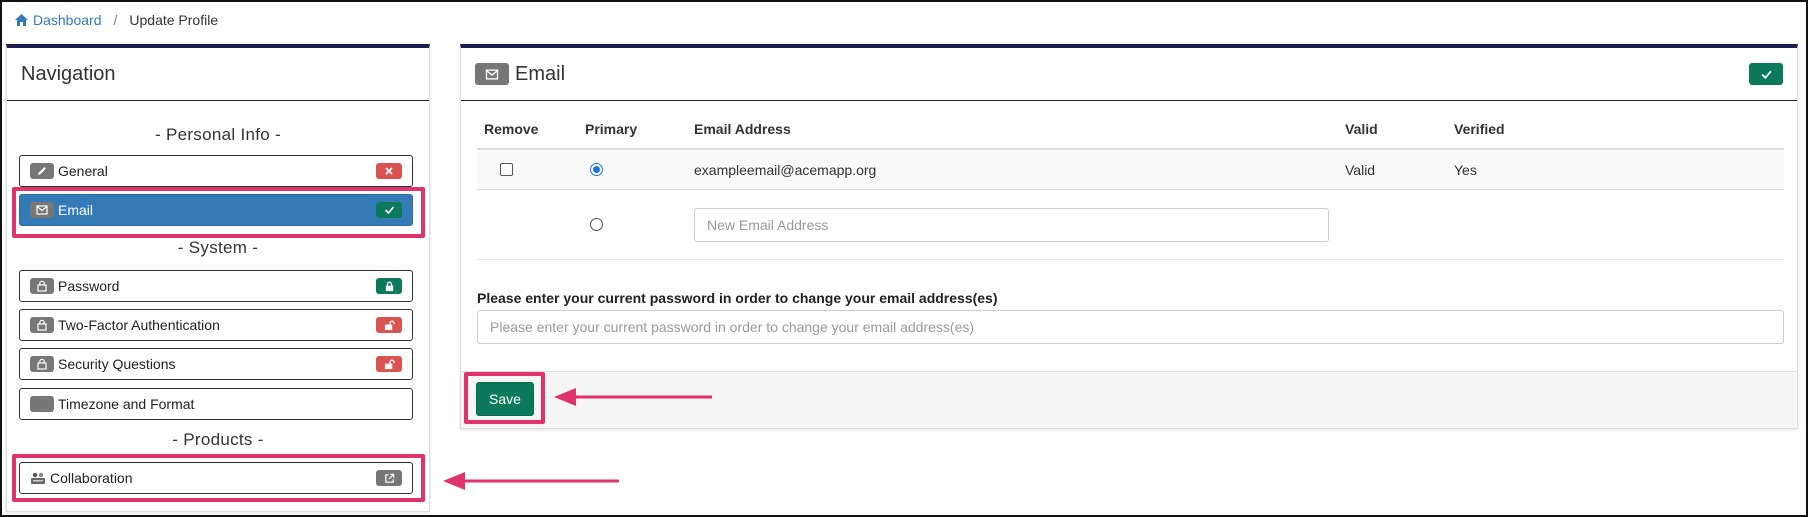 The image size is (1808, 517). I want to click on navigation-title: Navigation, so click(68, 73).